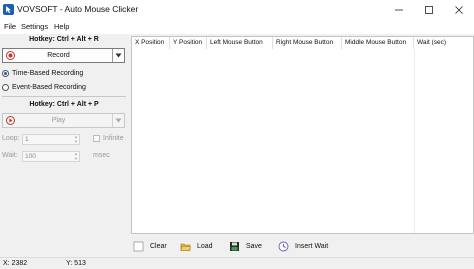 This screenshot has height=269, width=474. What do you see at coordinates (237, 26) in the screenshot?
I see `menu-bar: File Settings Help` at bounding box center [237, 26].